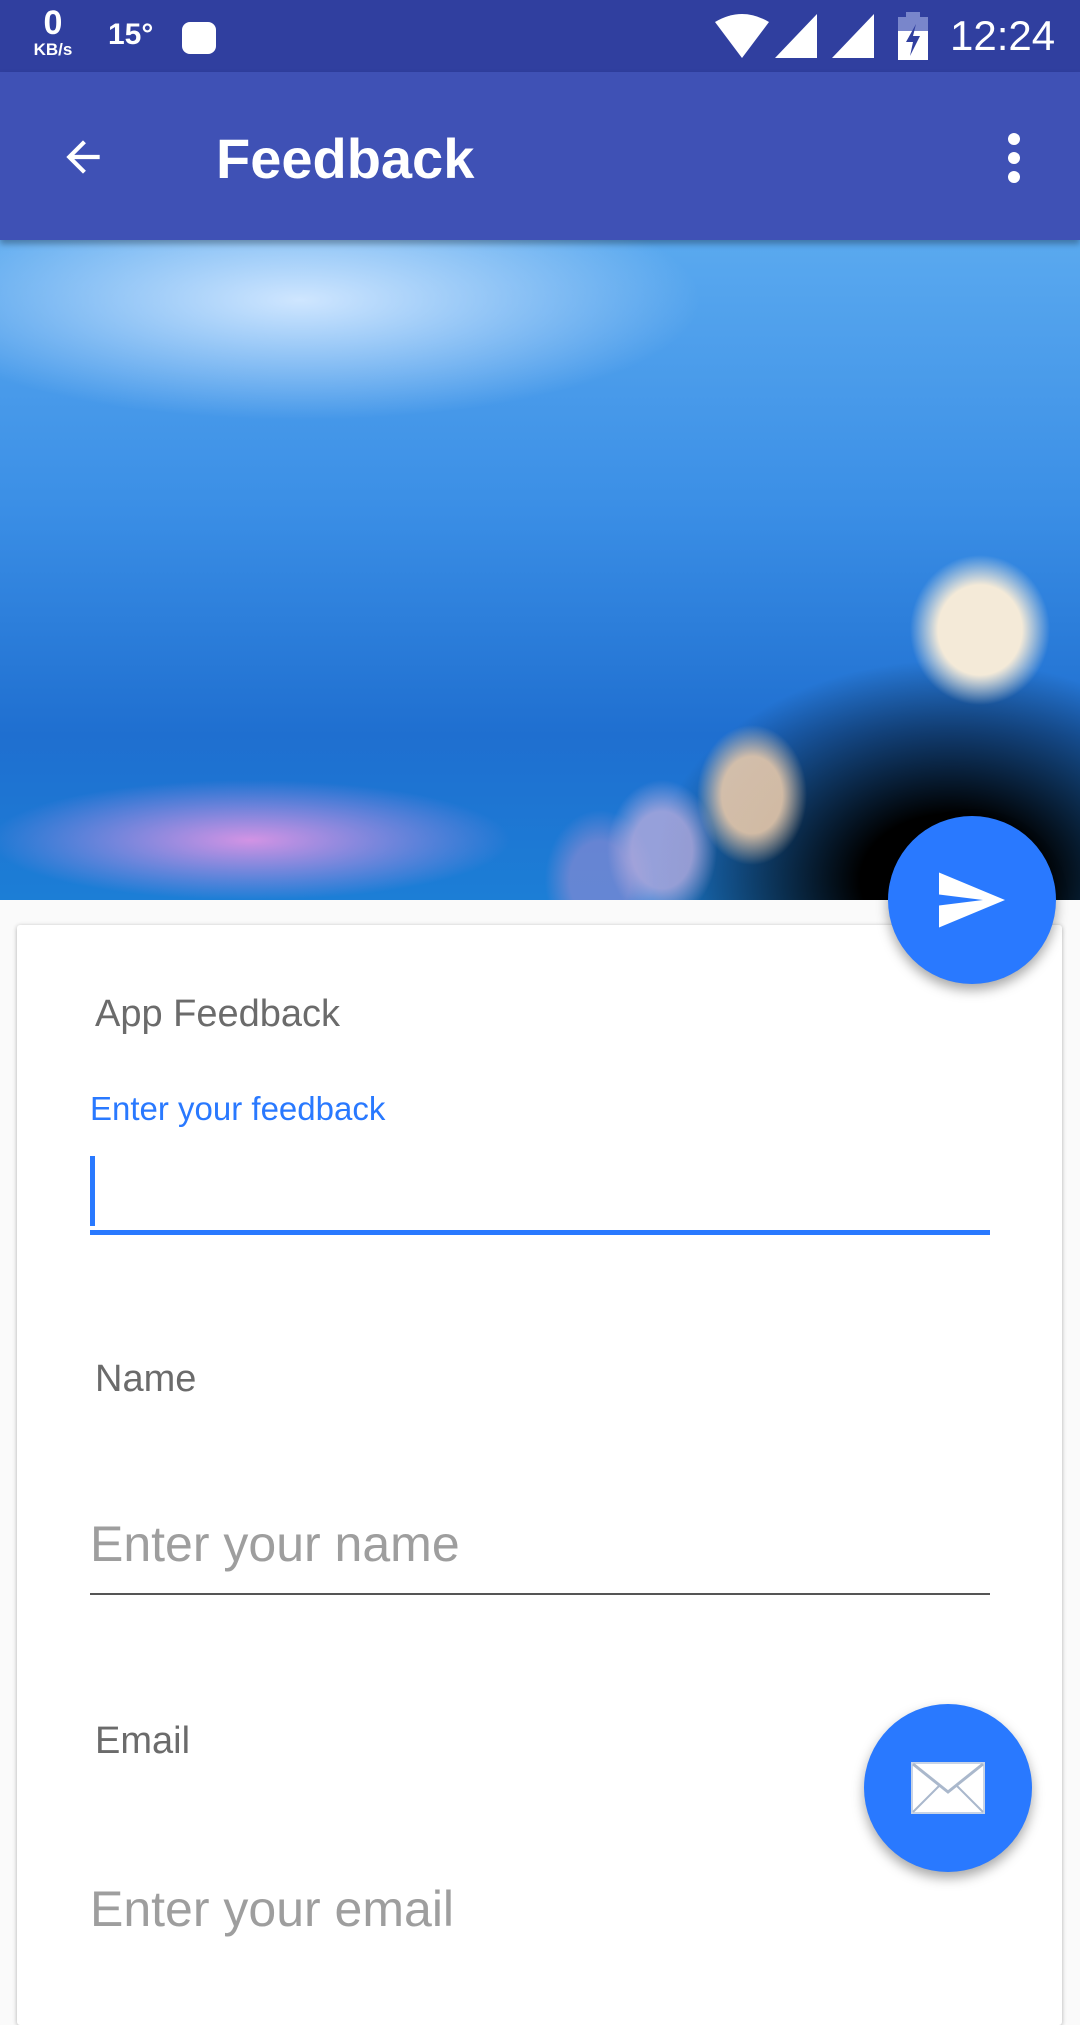 The height and width of the screenshot is (2025, 1080). I want to click on email-fab-button, so click(948, 1788).